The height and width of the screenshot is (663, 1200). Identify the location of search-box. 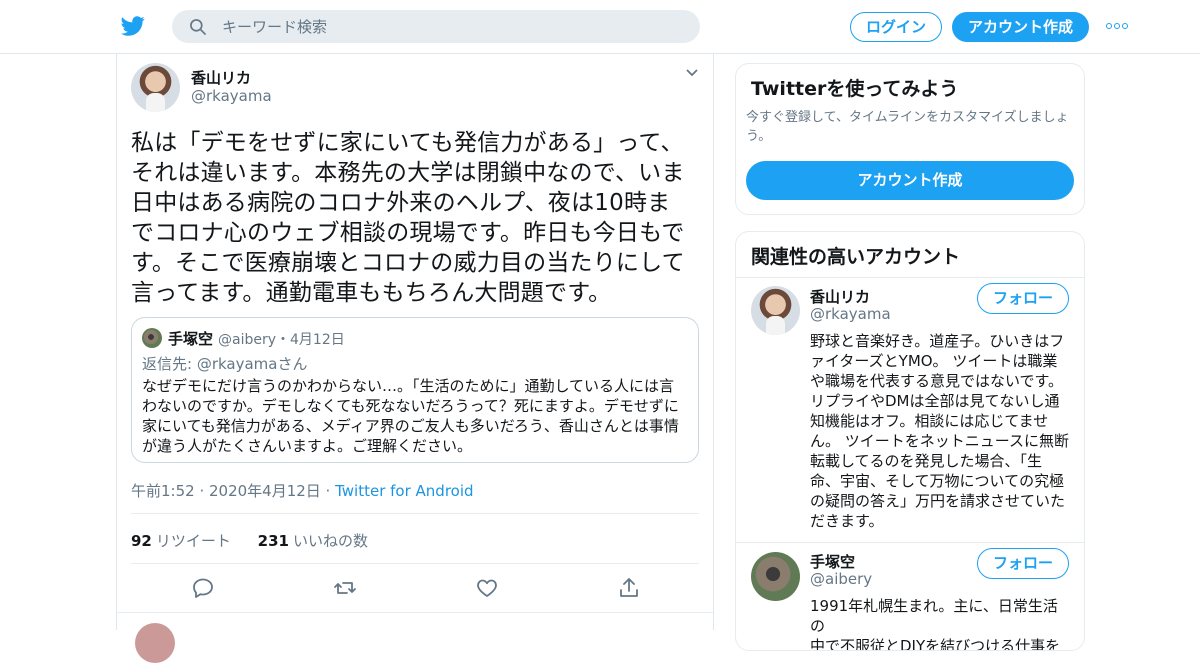
(436, 26).